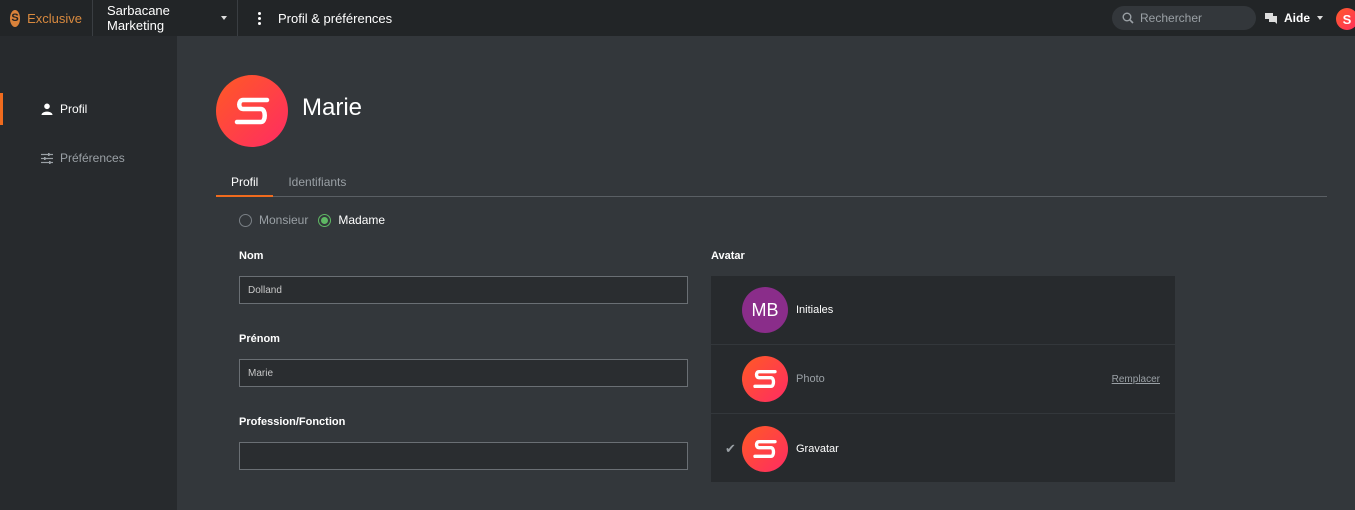  I want to click on radio-checked-icon, so click(325, 220).